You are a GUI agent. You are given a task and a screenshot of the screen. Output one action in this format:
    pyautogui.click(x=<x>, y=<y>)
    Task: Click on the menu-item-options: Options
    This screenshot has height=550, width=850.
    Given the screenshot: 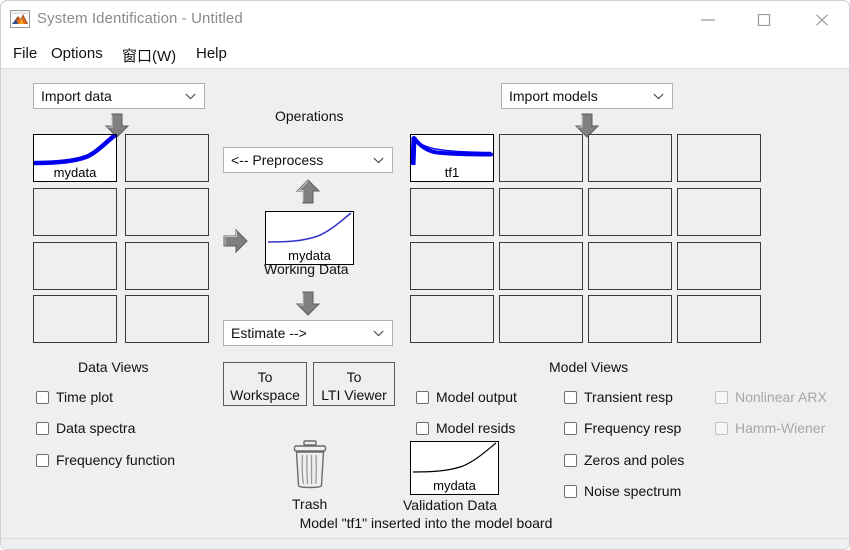 What is the action you would take?
    pyautogui.click(x=77, y=53)
    